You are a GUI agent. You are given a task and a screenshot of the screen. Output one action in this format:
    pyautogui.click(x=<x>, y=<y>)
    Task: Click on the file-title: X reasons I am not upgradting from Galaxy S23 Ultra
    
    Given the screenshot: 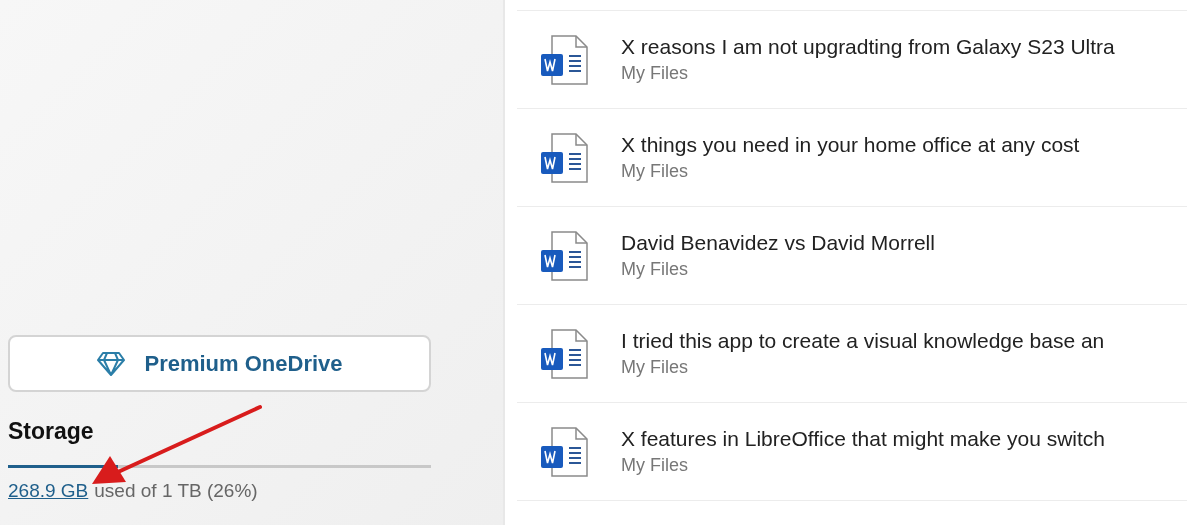 What is the action you would take?
    pyautogui.click(x=868, y=47)
    